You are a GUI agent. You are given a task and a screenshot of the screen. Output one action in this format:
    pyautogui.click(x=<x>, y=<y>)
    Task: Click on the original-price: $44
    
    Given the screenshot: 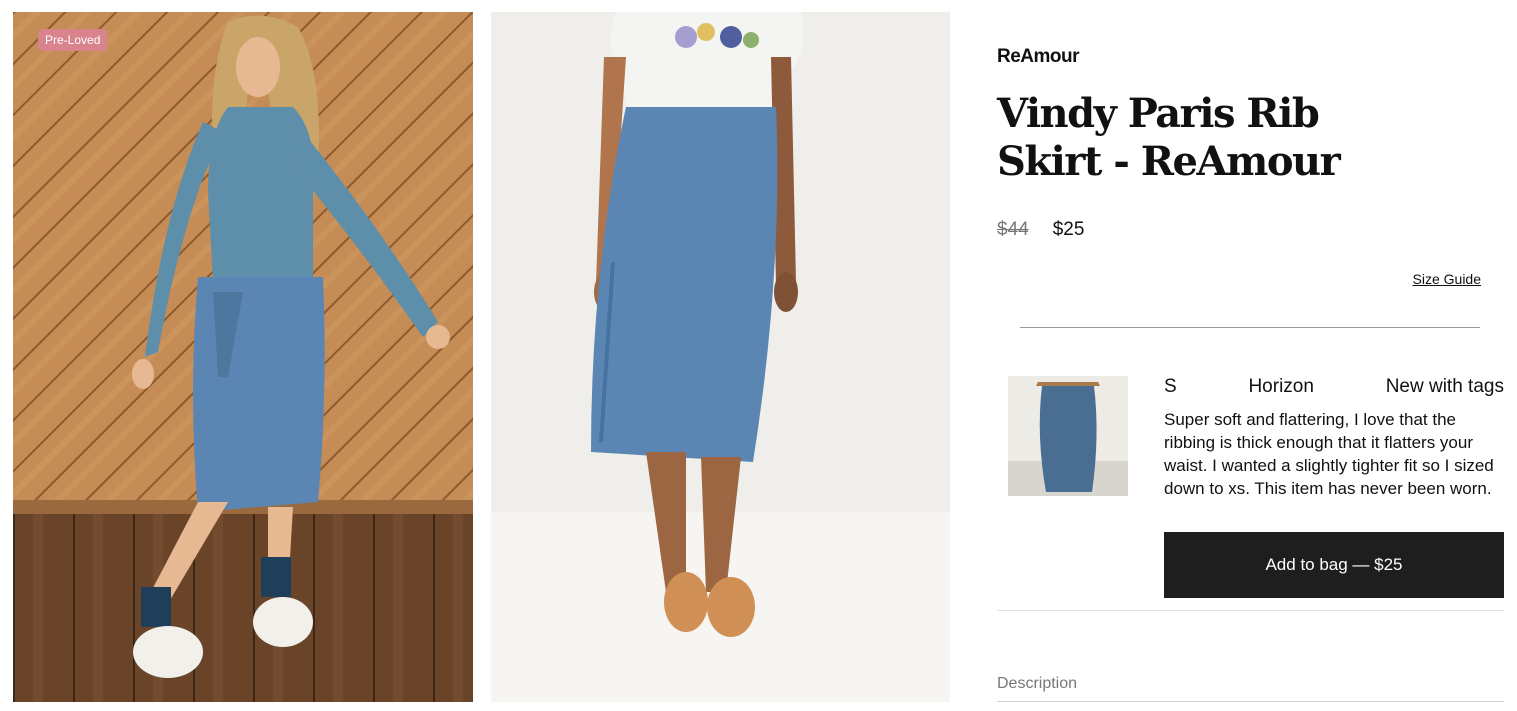 What is the action you would take?
    pyautogui.click(x=1013, y=229)
    